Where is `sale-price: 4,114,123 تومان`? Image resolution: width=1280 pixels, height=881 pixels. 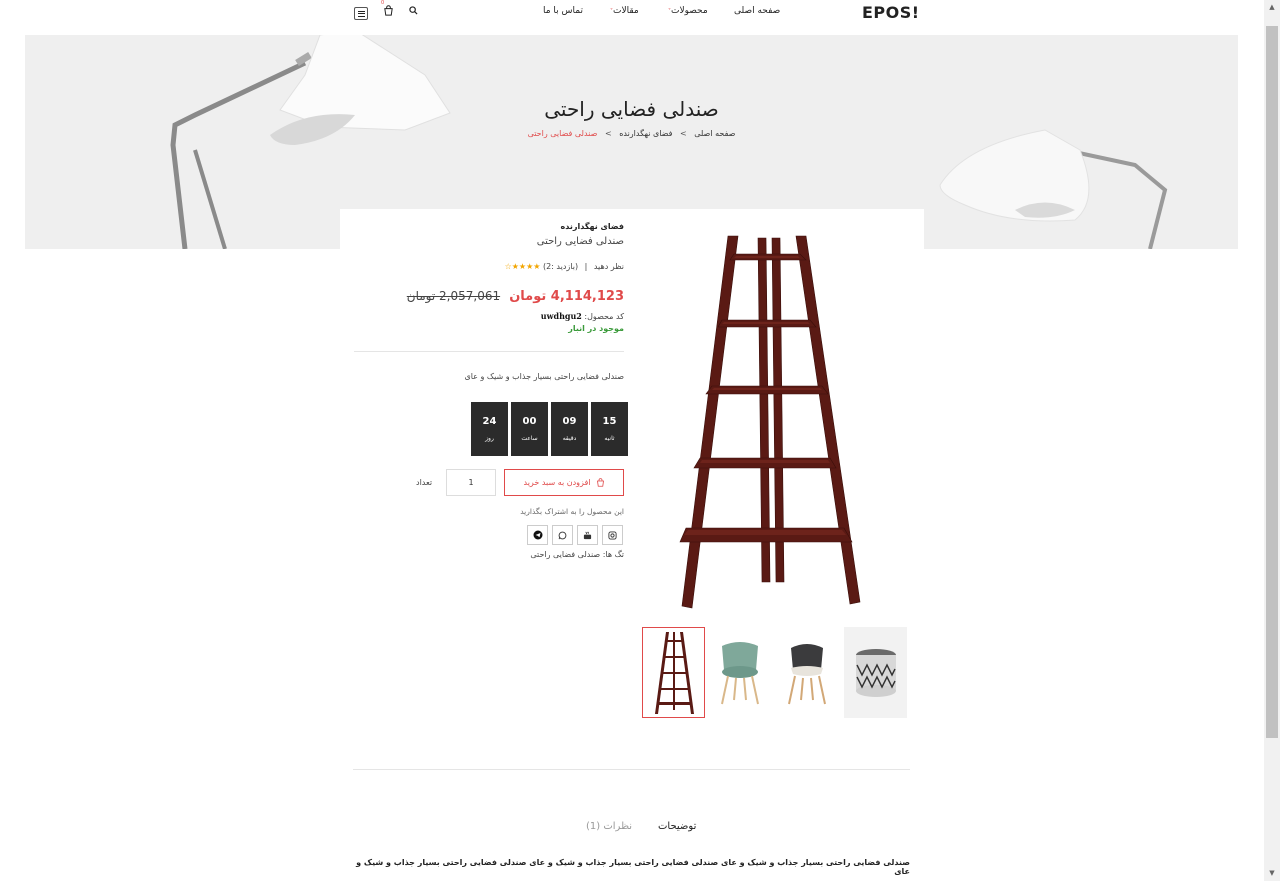
sale-price: 4,114,123 تومان is located at coordinates (566, 296).